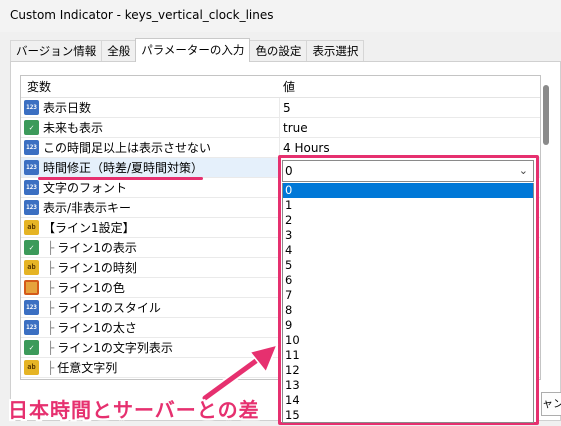  What do you see at coordinates (73, 128) in the screenshot?
I see `parameter-label: 未来も表示` at bounding box center [73, 128].